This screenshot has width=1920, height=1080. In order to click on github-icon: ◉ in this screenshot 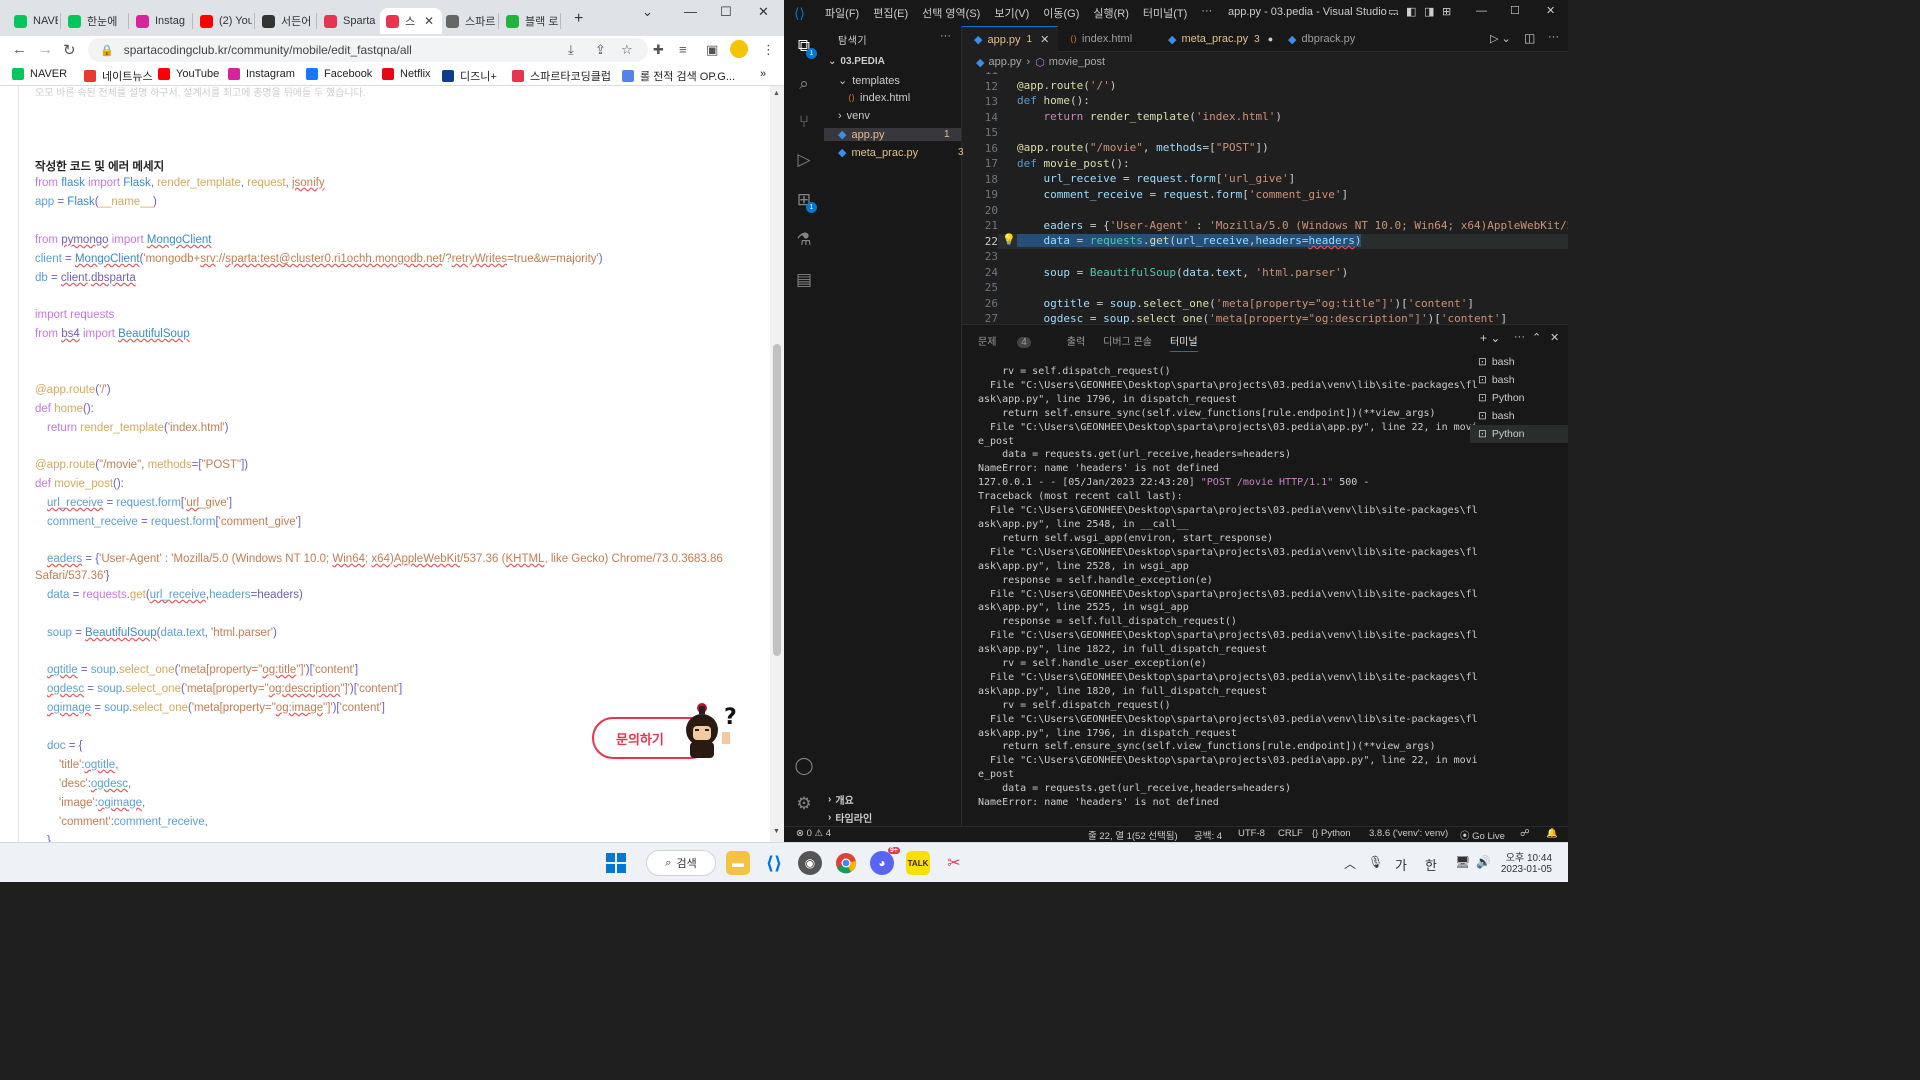, I will do `click(810, 863)`.